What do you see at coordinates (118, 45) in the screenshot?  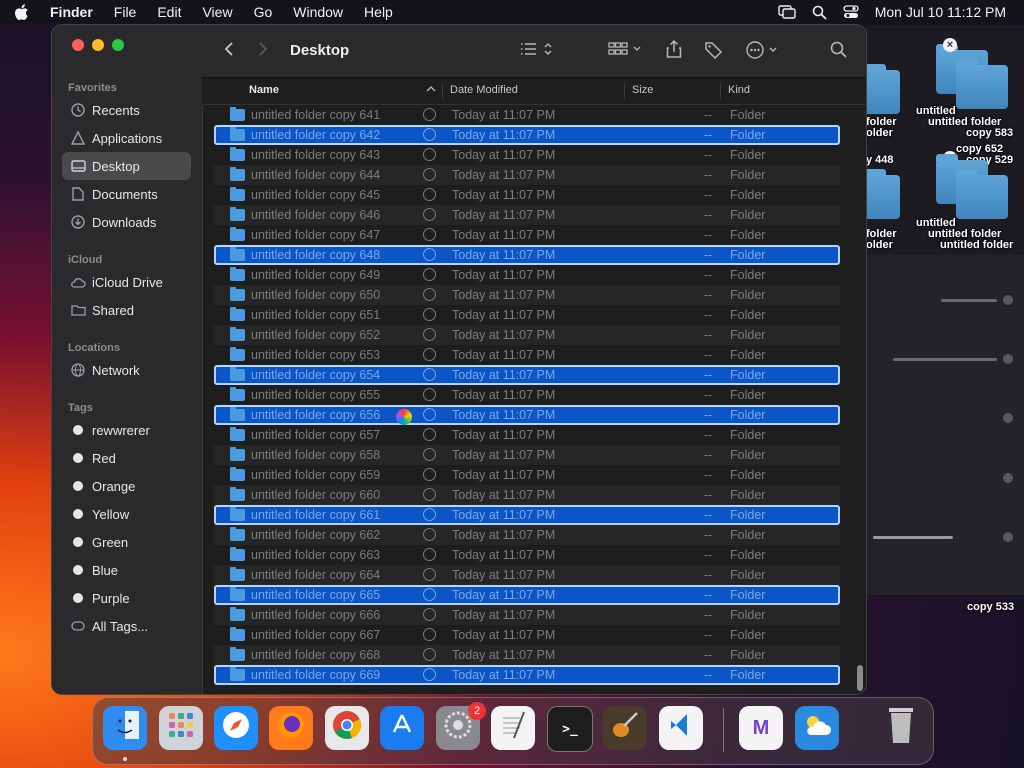 I see `zoom-window-button` at bounding box center [118, 45].